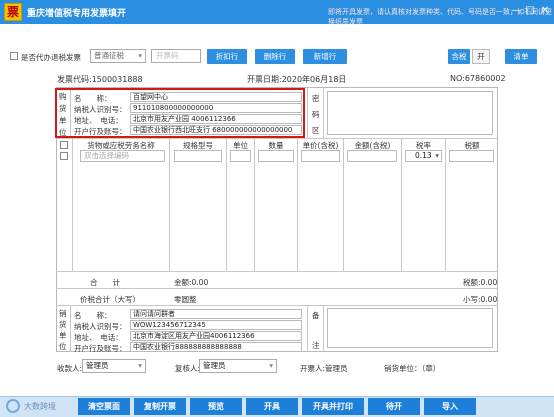  I want to click on maximize-icon: □, so click(530, 11).